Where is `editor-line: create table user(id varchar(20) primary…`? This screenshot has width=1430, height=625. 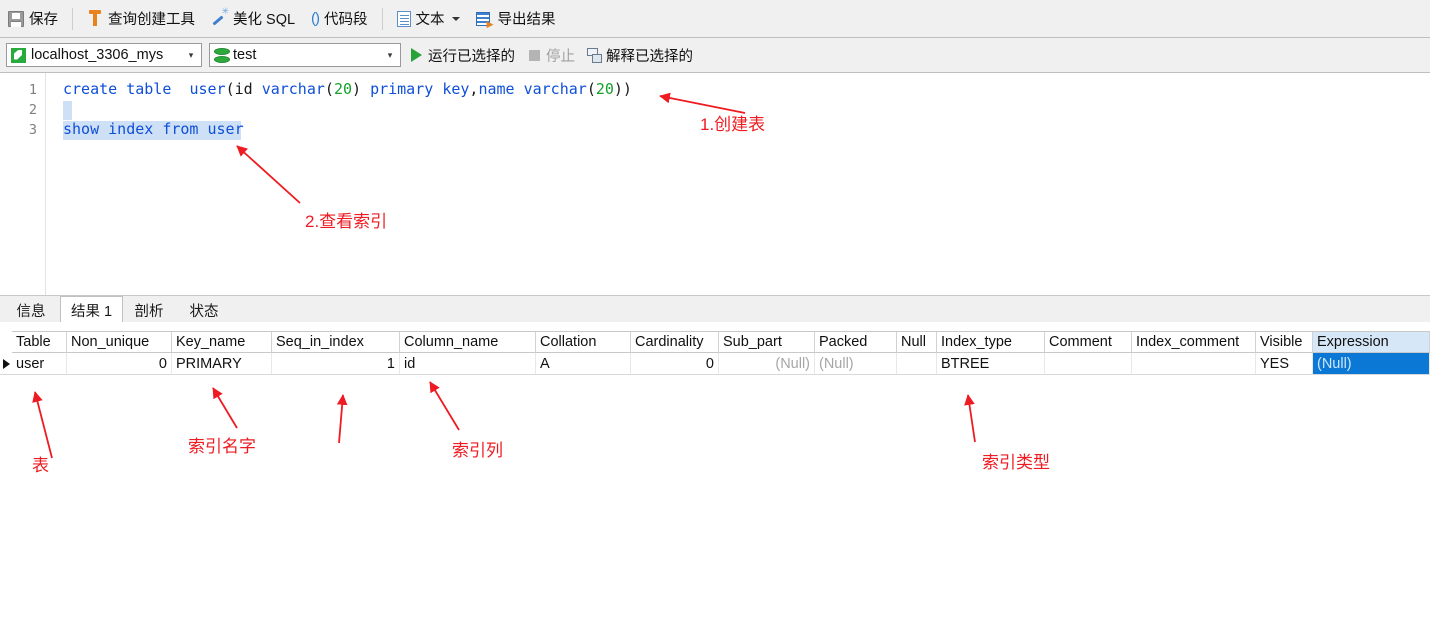 editor-line: create table user(id varchar(20) primary… is located at coordinates (347, 89).